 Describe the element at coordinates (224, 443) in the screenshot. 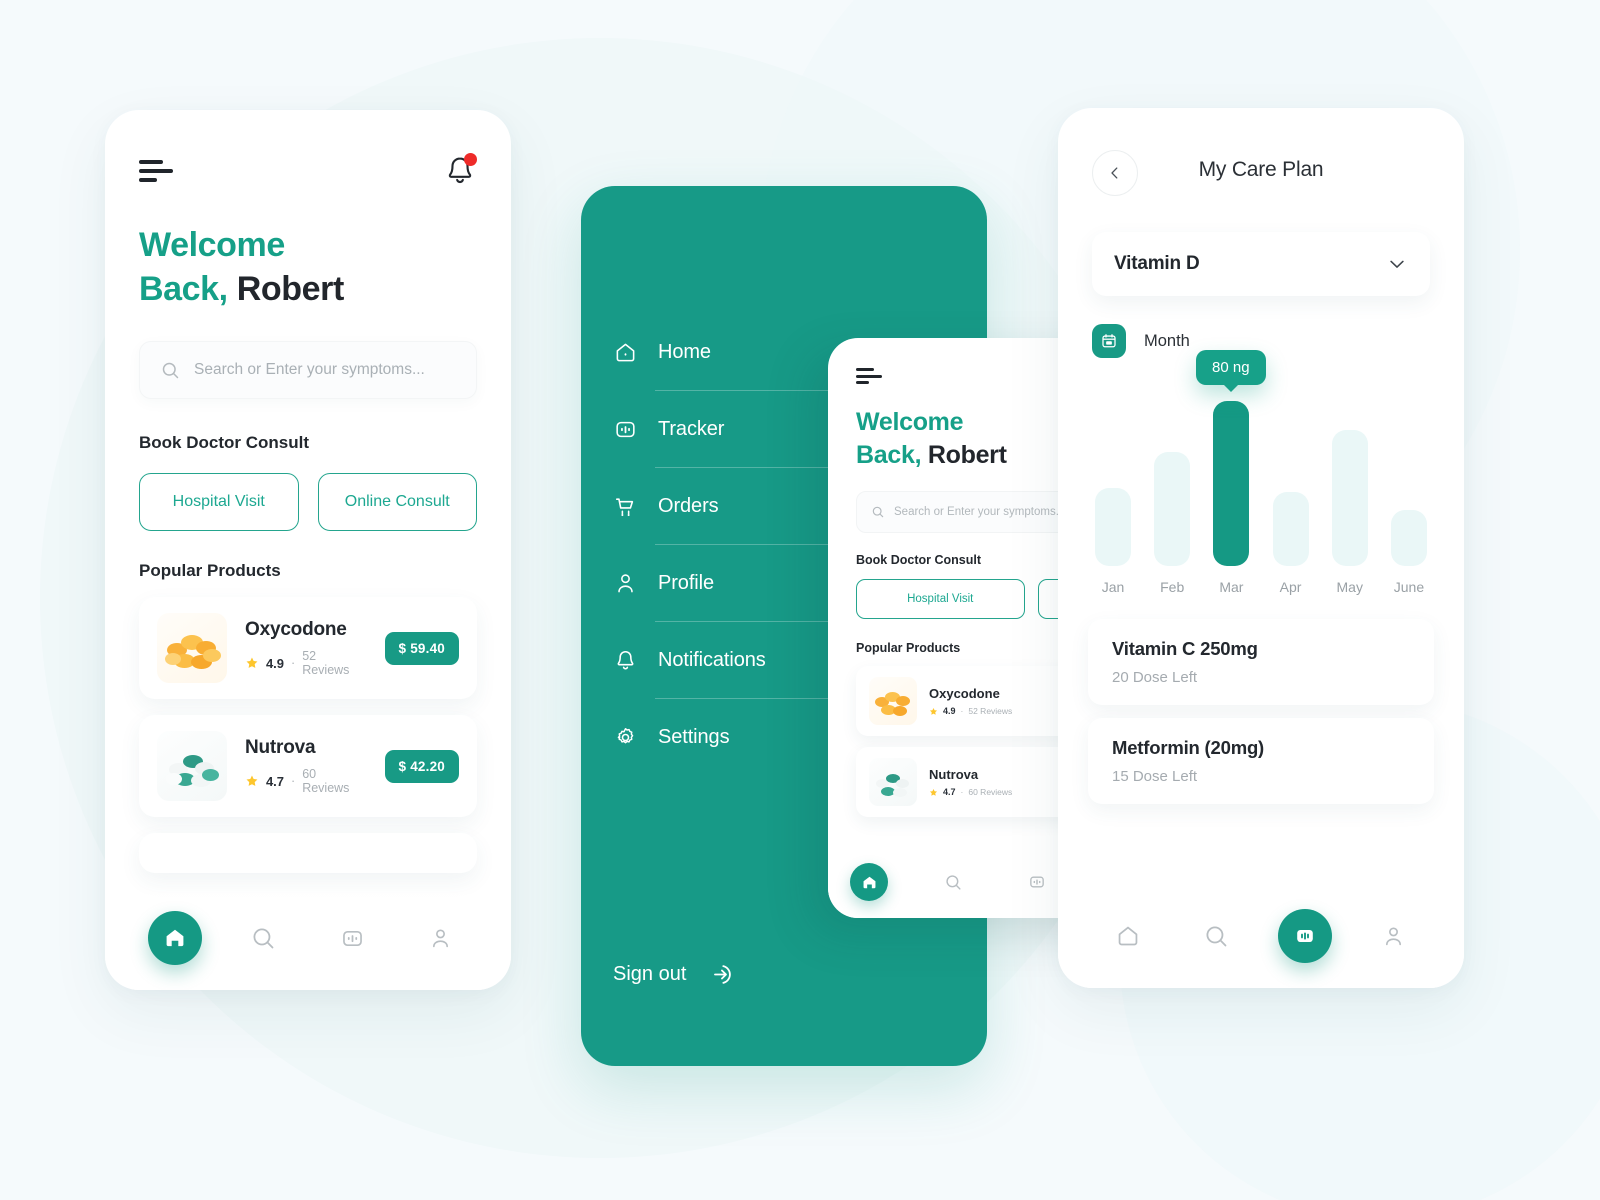

I see `book-doctor-consult-title: Book Doctor Consult` at that location.